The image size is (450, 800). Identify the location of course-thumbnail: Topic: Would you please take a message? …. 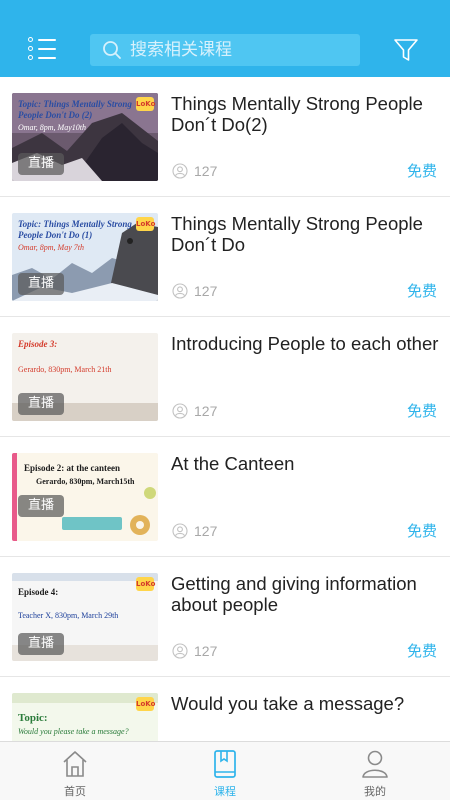
(85, 717).